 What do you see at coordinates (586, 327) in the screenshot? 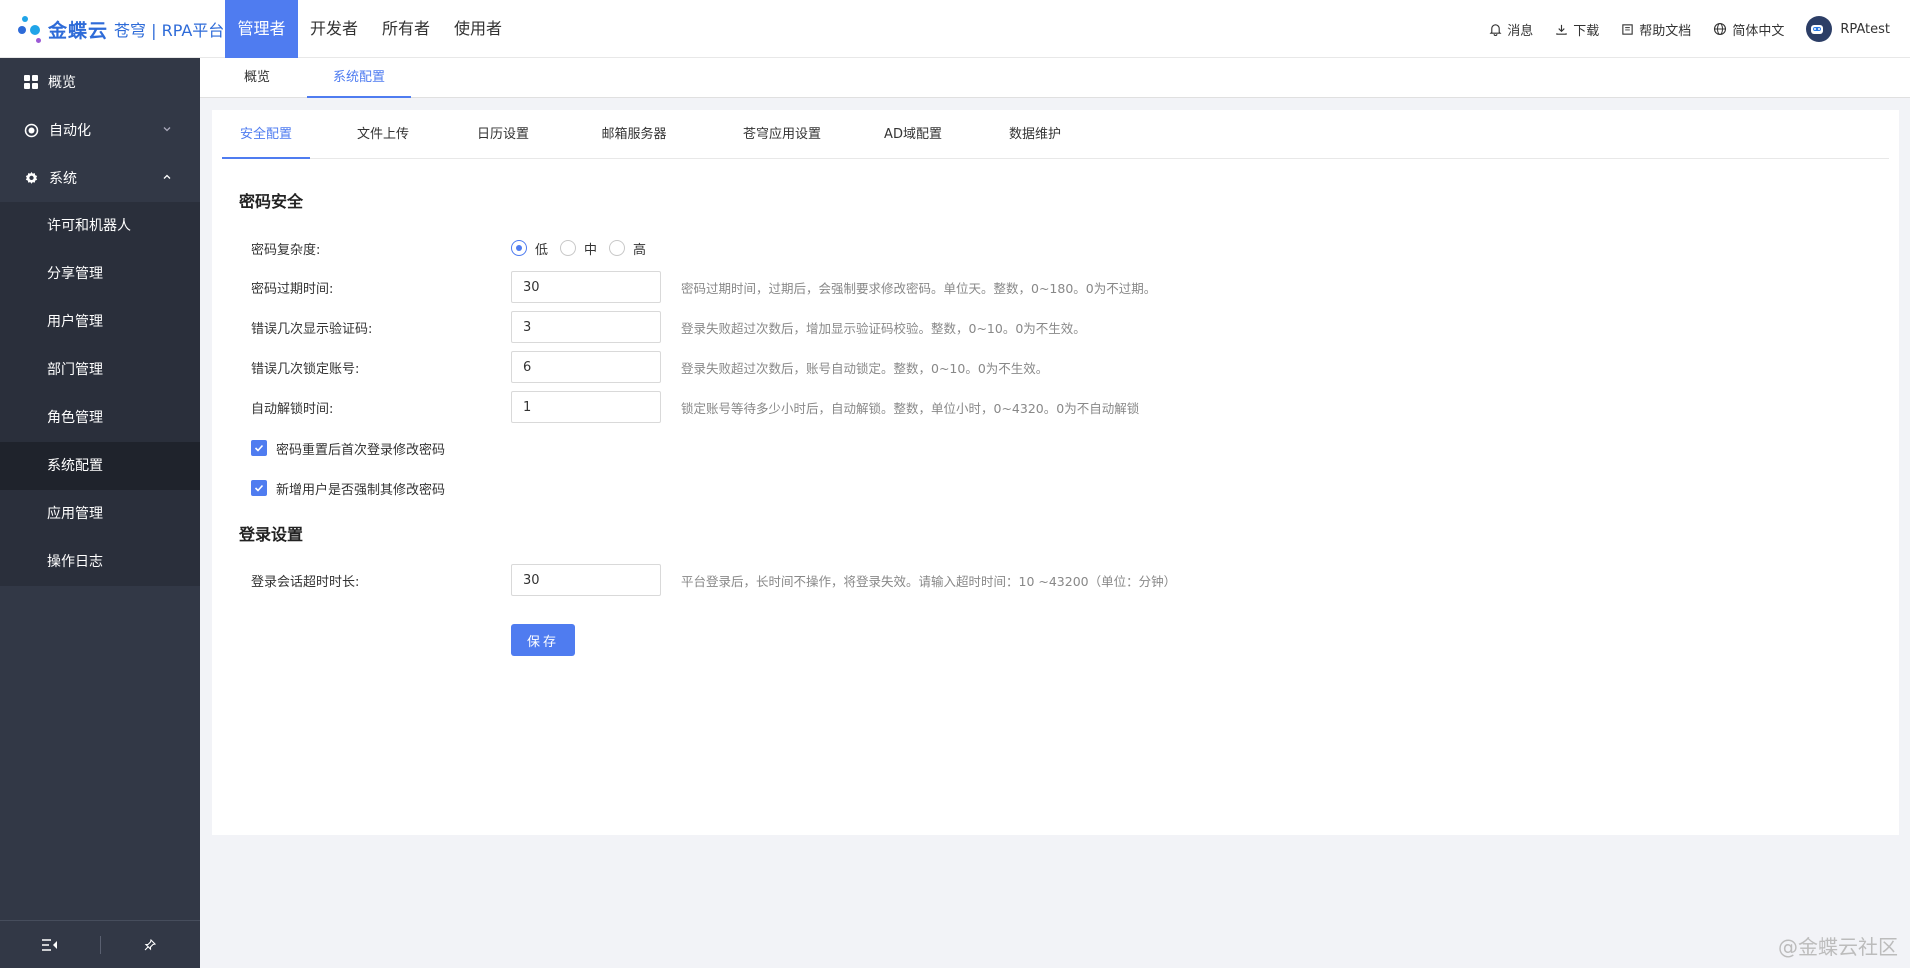
I see `captcha-input` at bounding box center [586, 327].